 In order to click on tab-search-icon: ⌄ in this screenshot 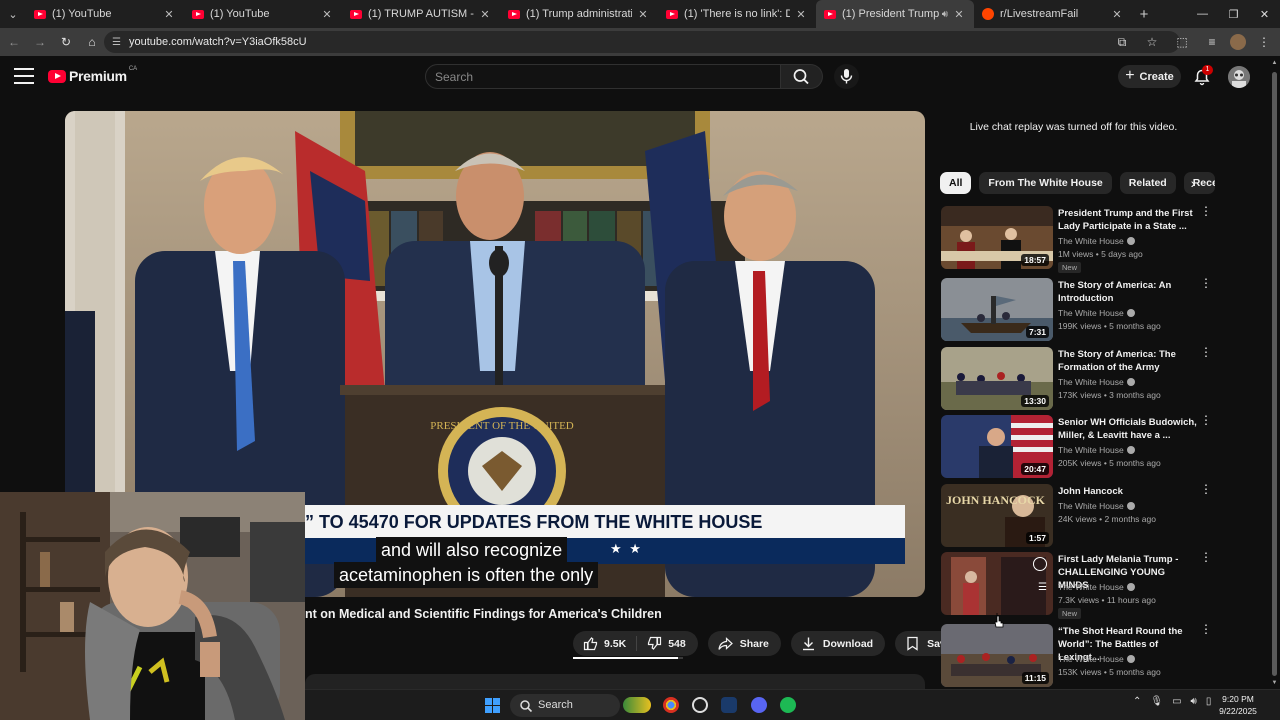, I will do `click(13, 14)`.